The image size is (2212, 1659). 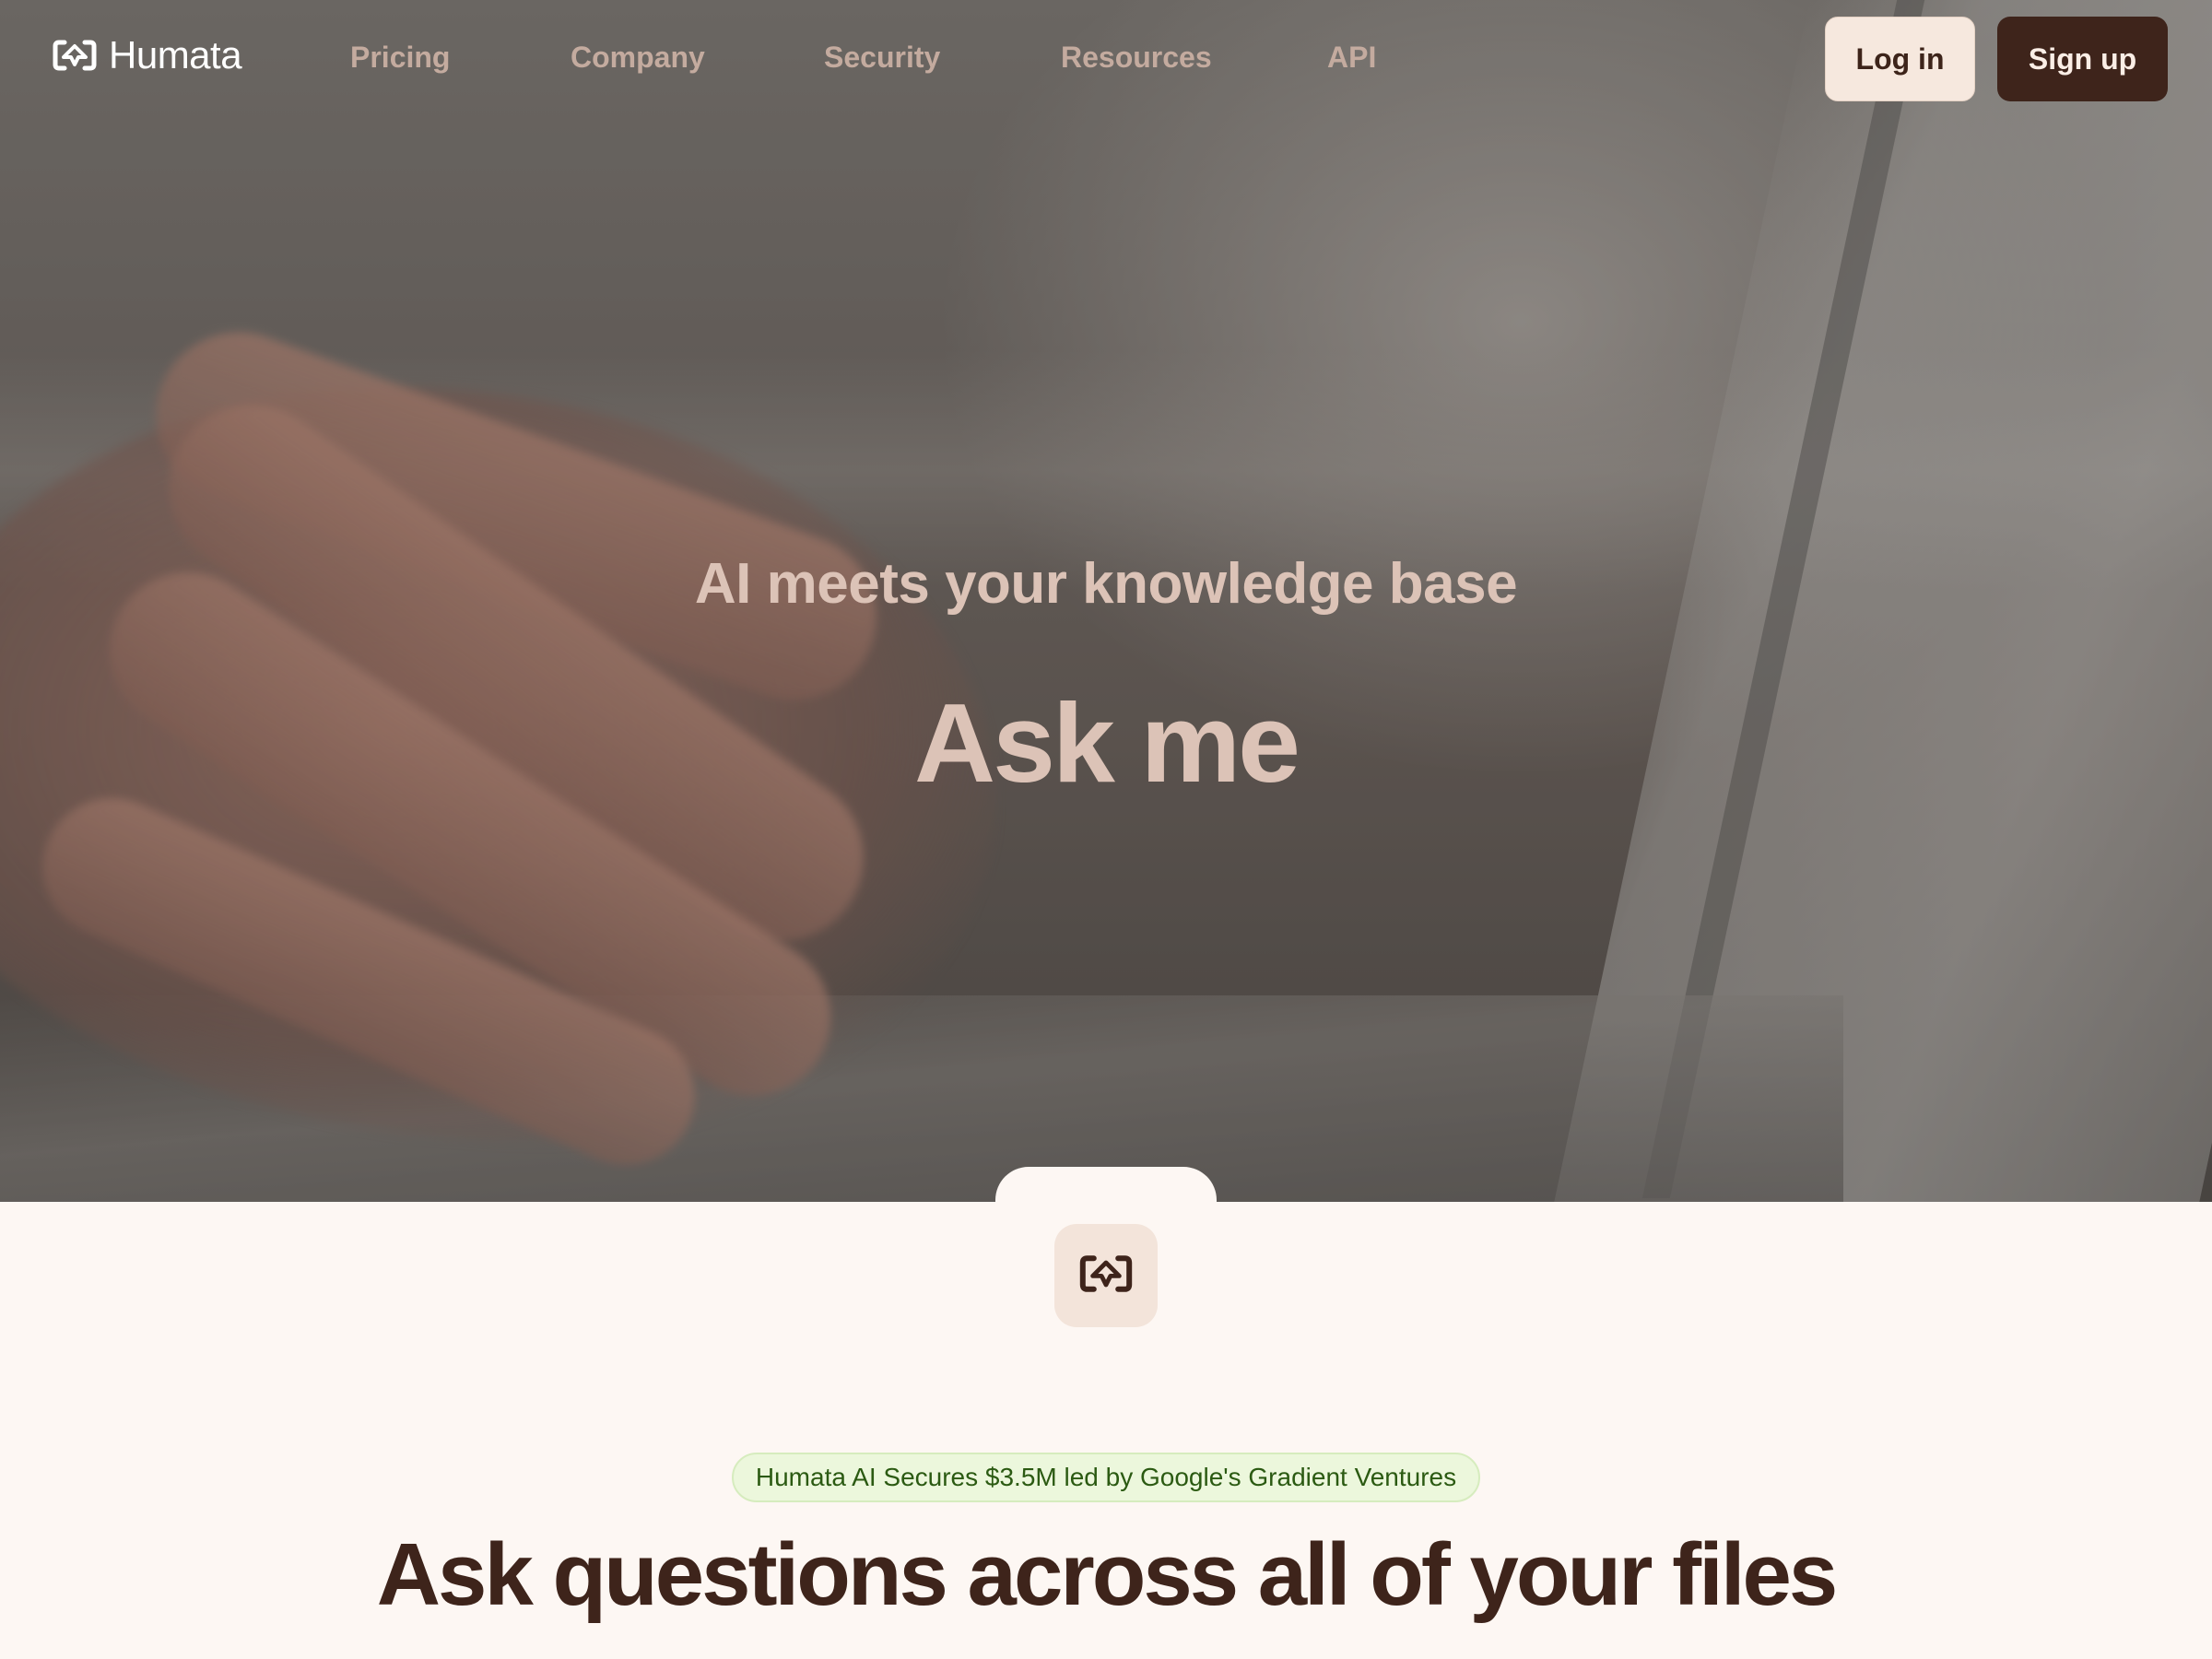 What do you see at coordinates (1107, 1574) in the screenshot?
I see `section-headline: Ask questions across all of your files` at bounding box center [1107, 1574].